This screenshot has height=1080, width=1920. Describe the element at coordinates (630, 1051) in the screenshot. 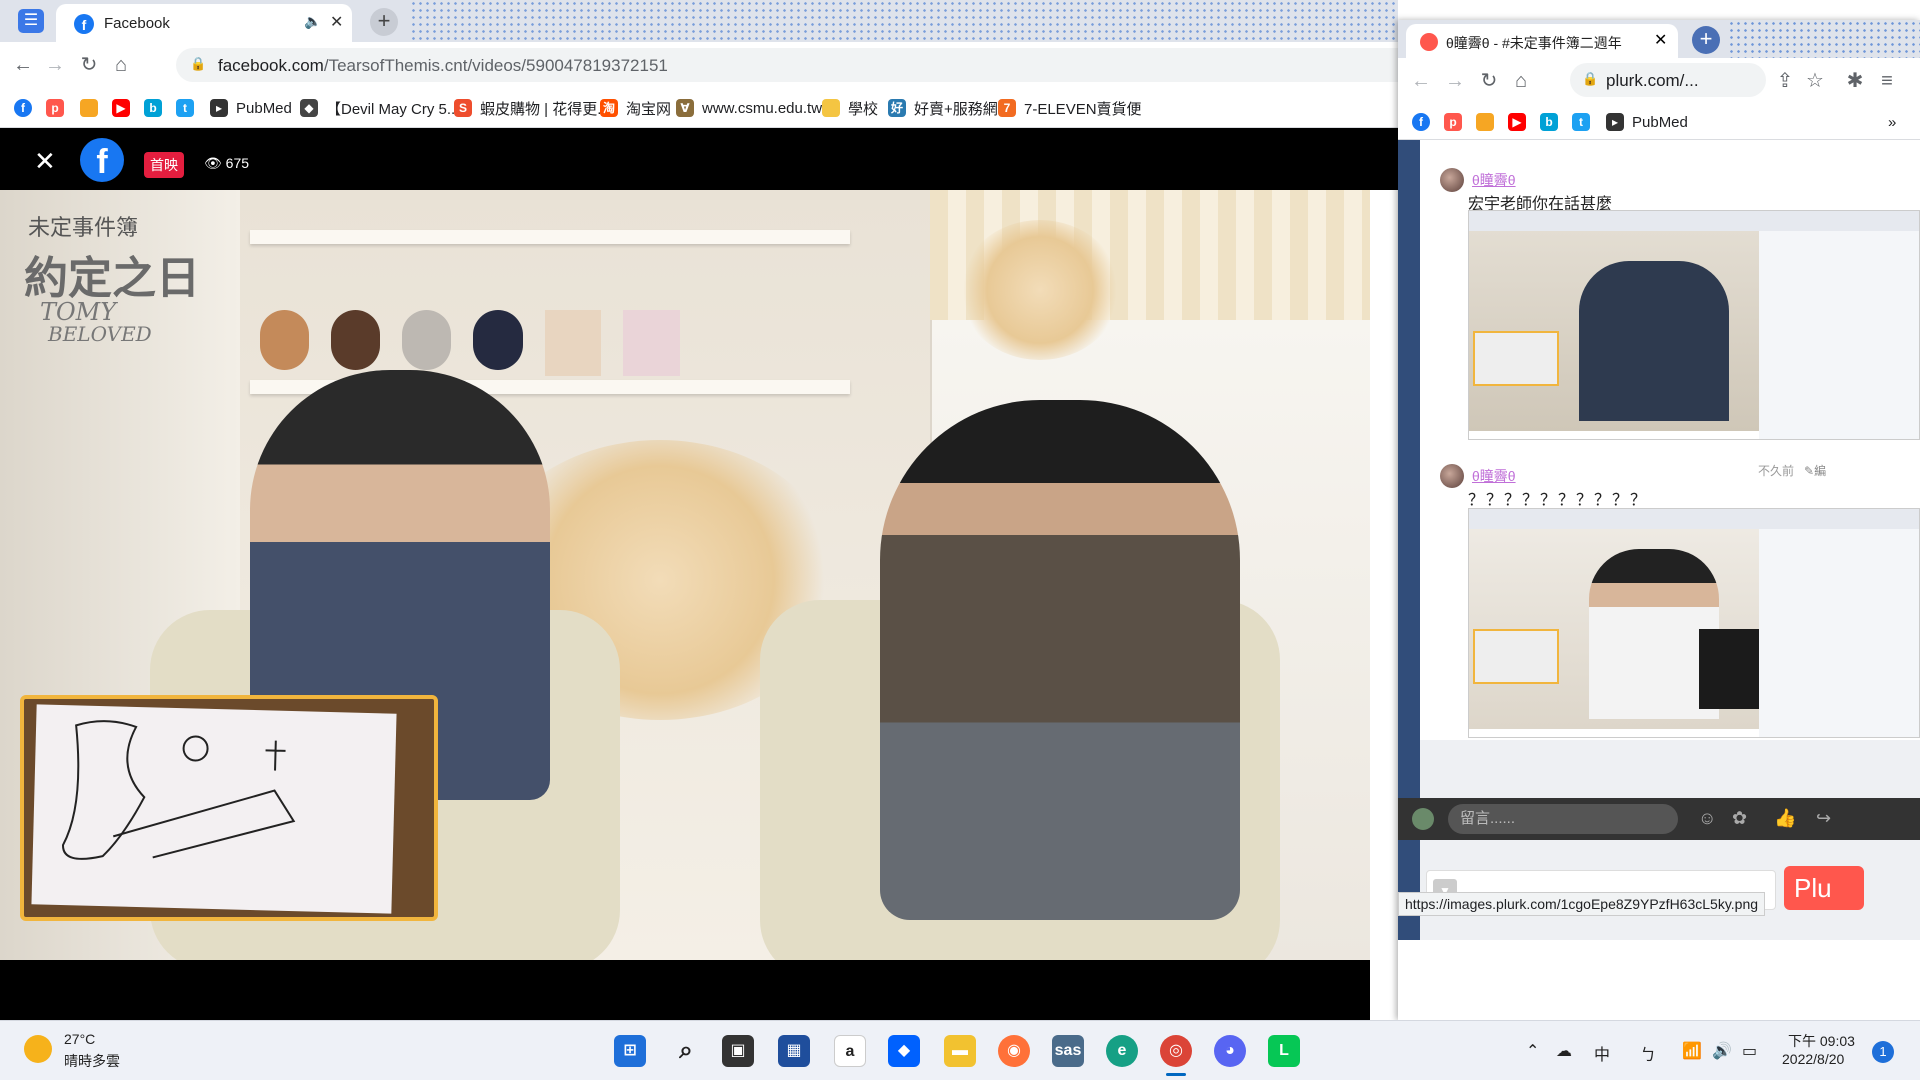

I see `start-icon: ⊞` at that location.